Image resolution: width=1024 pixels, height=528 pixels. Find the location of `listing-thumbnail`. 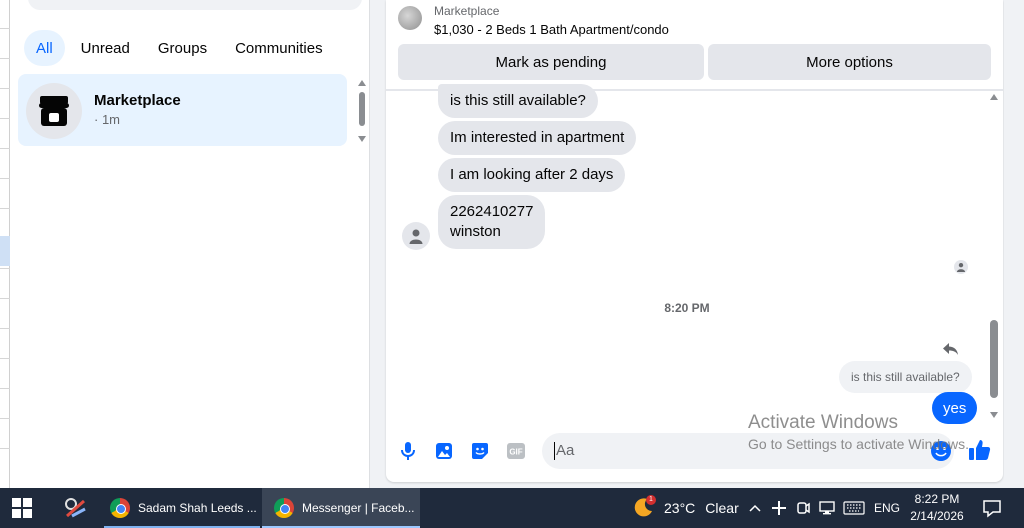

listing-thumbnail is located at coordinates (410, 18).